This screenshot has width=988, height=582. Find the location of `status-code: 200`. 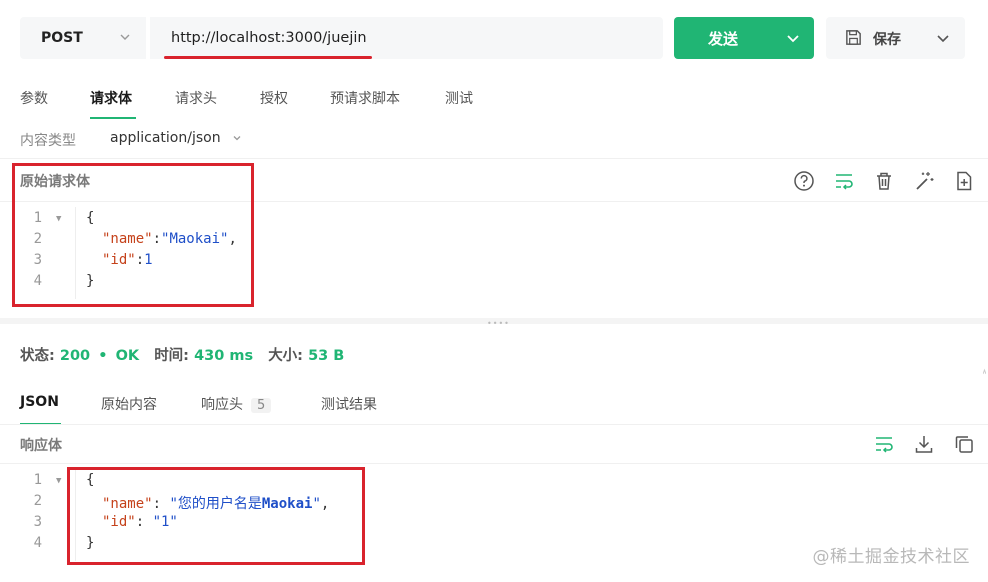

status-code: 200 is located at coordinates (75, 356).